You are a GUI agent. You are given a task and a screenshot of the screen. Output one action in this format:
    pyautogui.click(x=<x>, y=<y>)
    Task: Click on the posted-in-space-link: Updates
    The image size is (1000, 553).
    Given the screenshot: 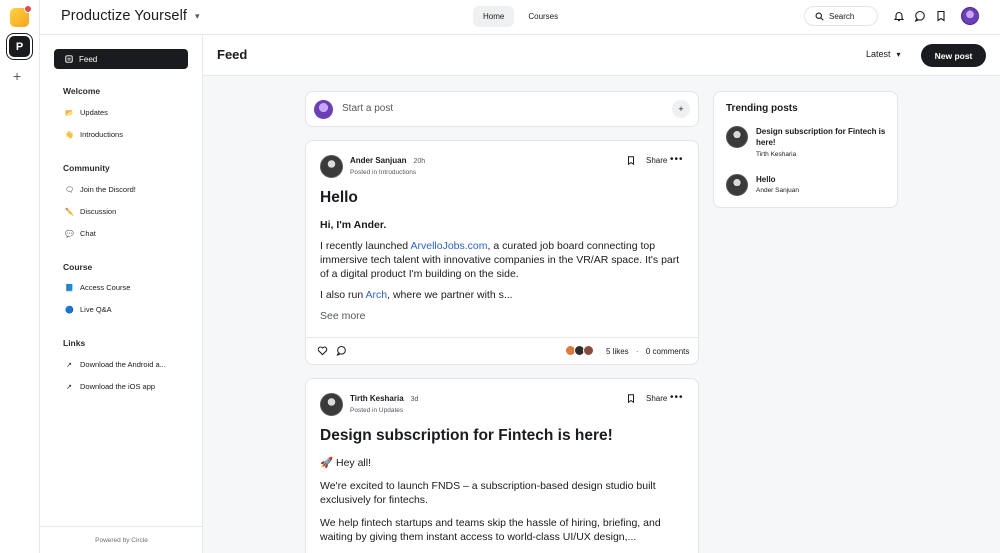 What is the action you would take?
    pyautogui.click(x=391, y=410)
    